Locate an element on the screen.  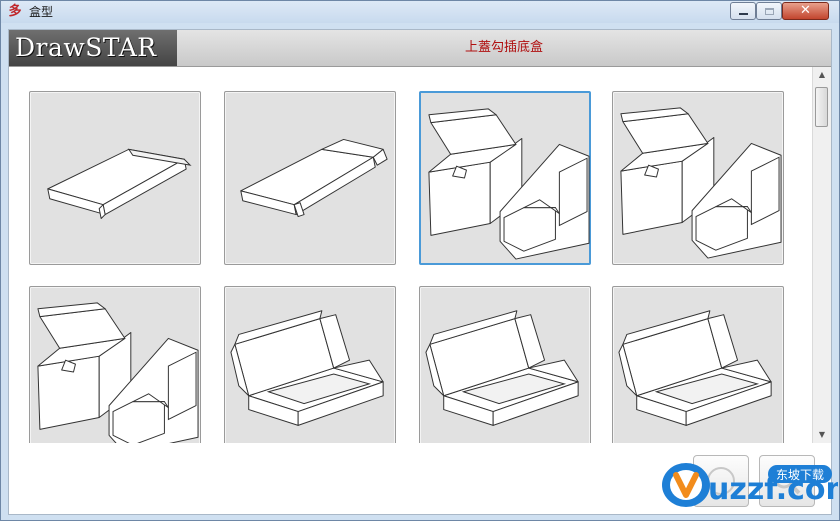
scroll-down-icon: ▼ is located at coordinates (822, 435).